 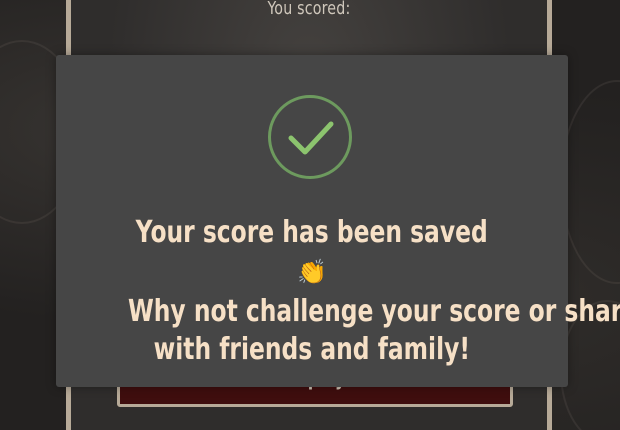 I want to click on score-label: You scored:, so click(x=309, y=9).